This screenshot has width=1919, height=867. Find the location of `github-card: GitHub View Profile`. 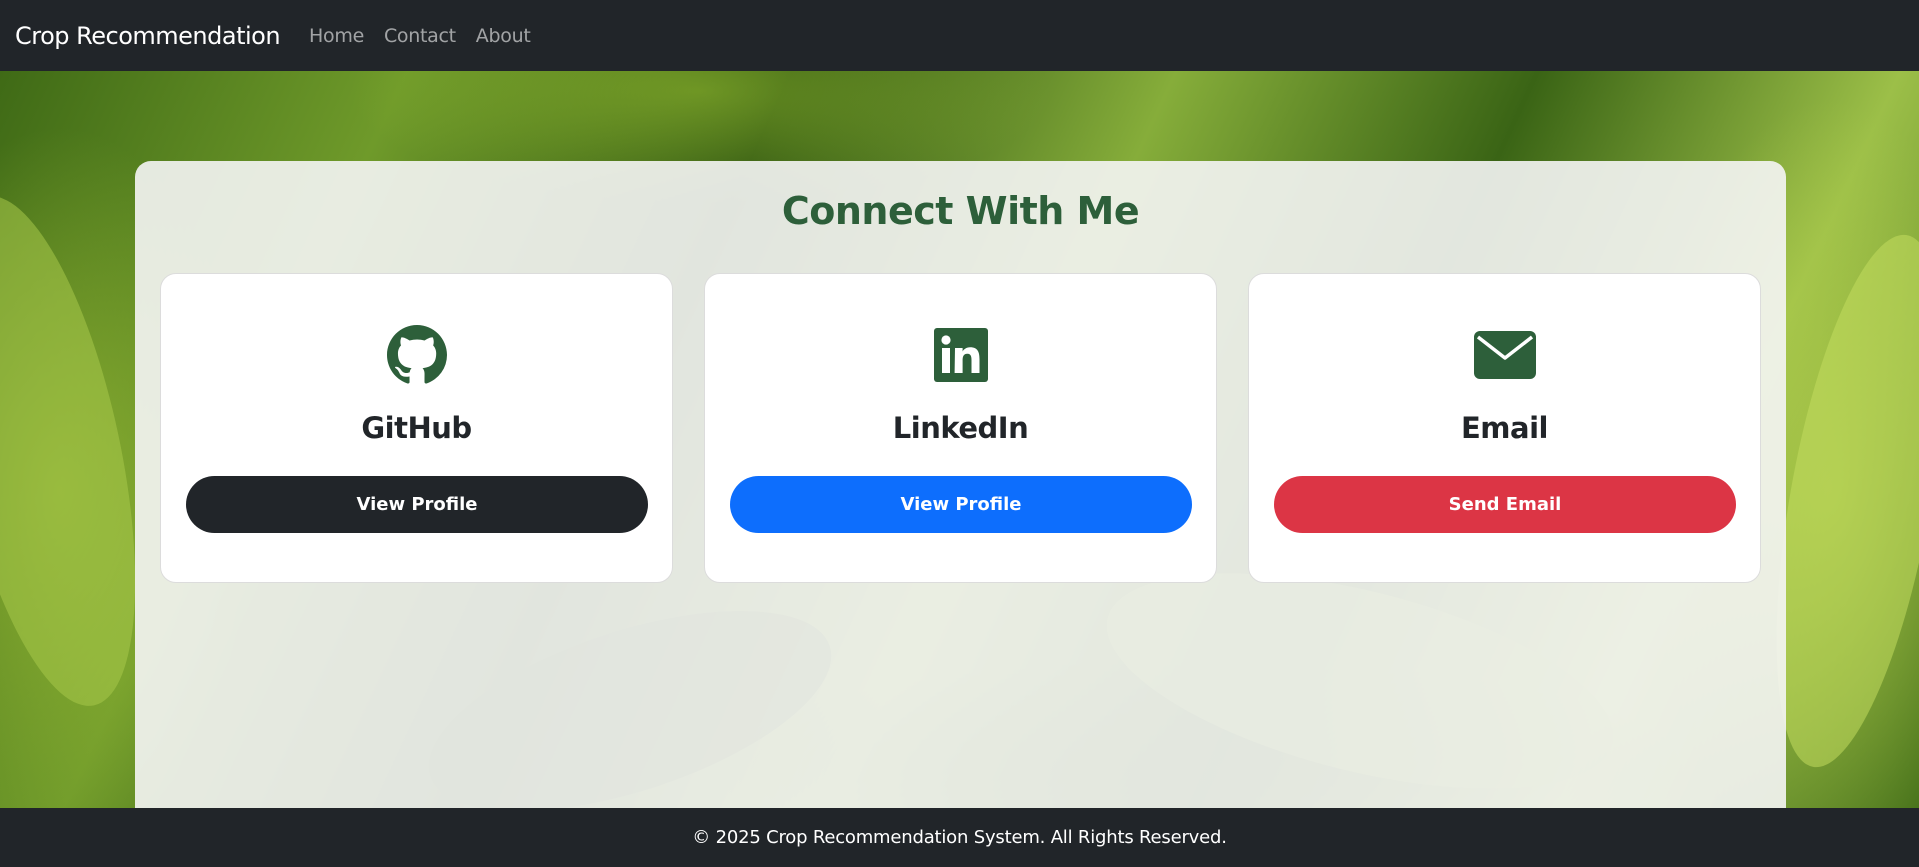

github-card: GitHub View Profile is located at coordinates (416, 428).